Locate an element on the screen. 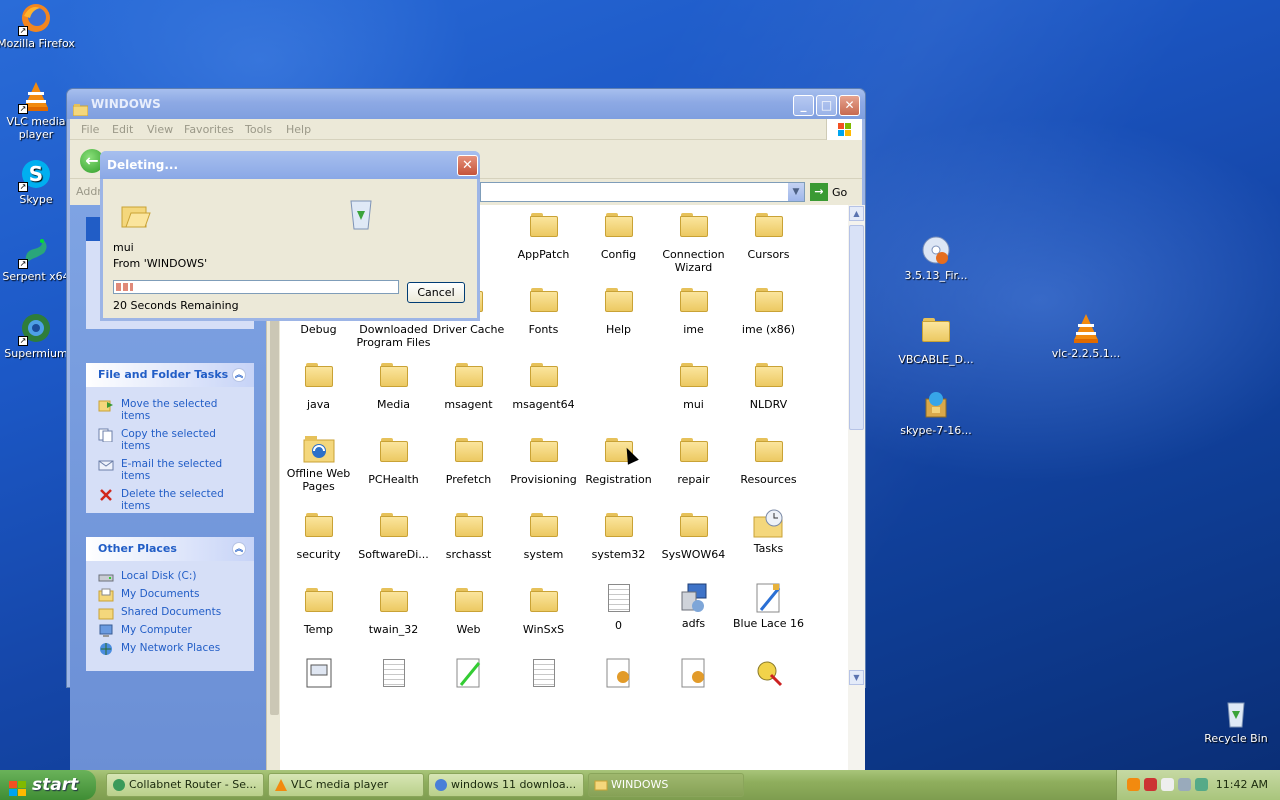 Image resolution: width=1280 pixels, height=800 pixels. menu-edit: Edit is located at coordinates (122, 129).